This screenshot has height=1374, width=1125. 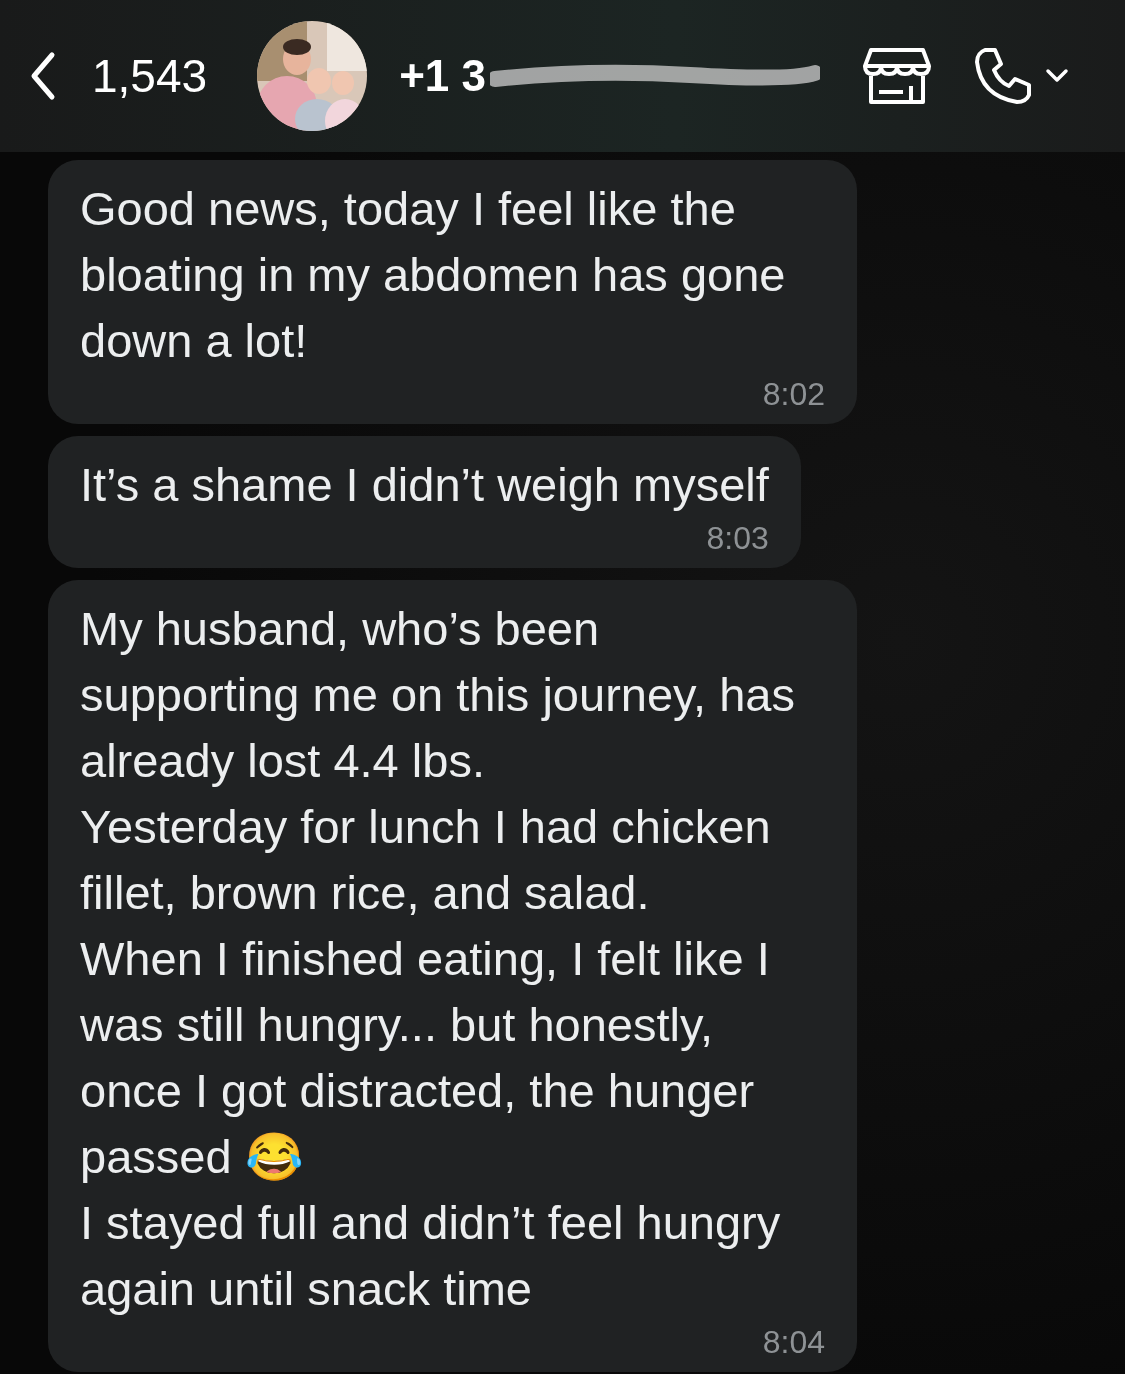 I want to click on message-time: 8:02, so click(x=793, y=394).